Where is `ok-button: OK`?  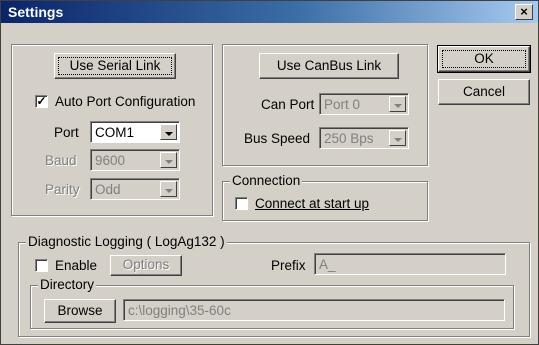
ok-button: OK is located at coordinates (484, 59).